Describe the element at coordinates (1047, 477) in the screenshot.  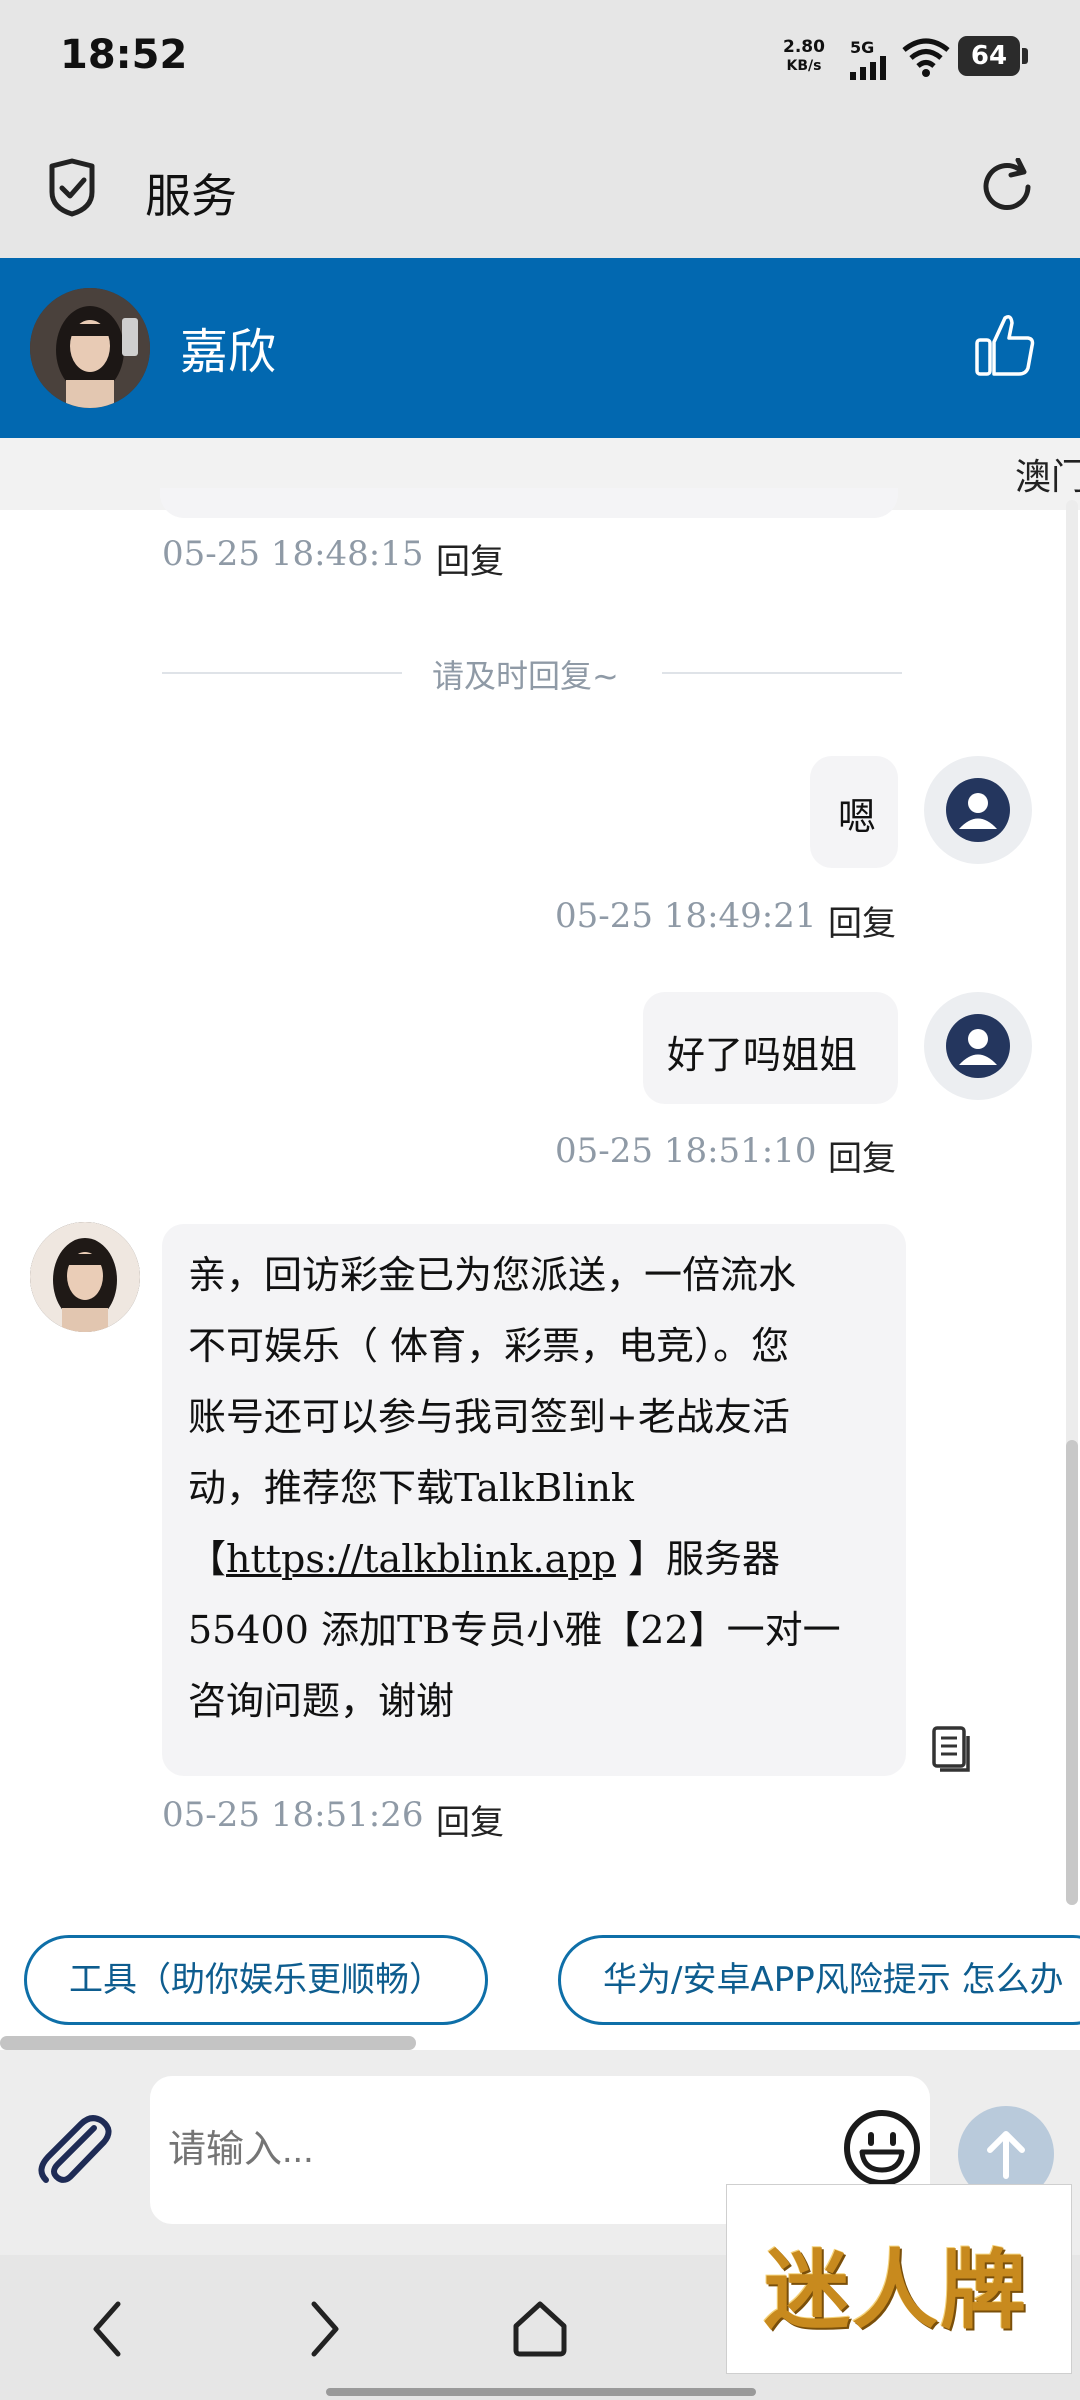
I see `marquee-text: 澳门` at that location.